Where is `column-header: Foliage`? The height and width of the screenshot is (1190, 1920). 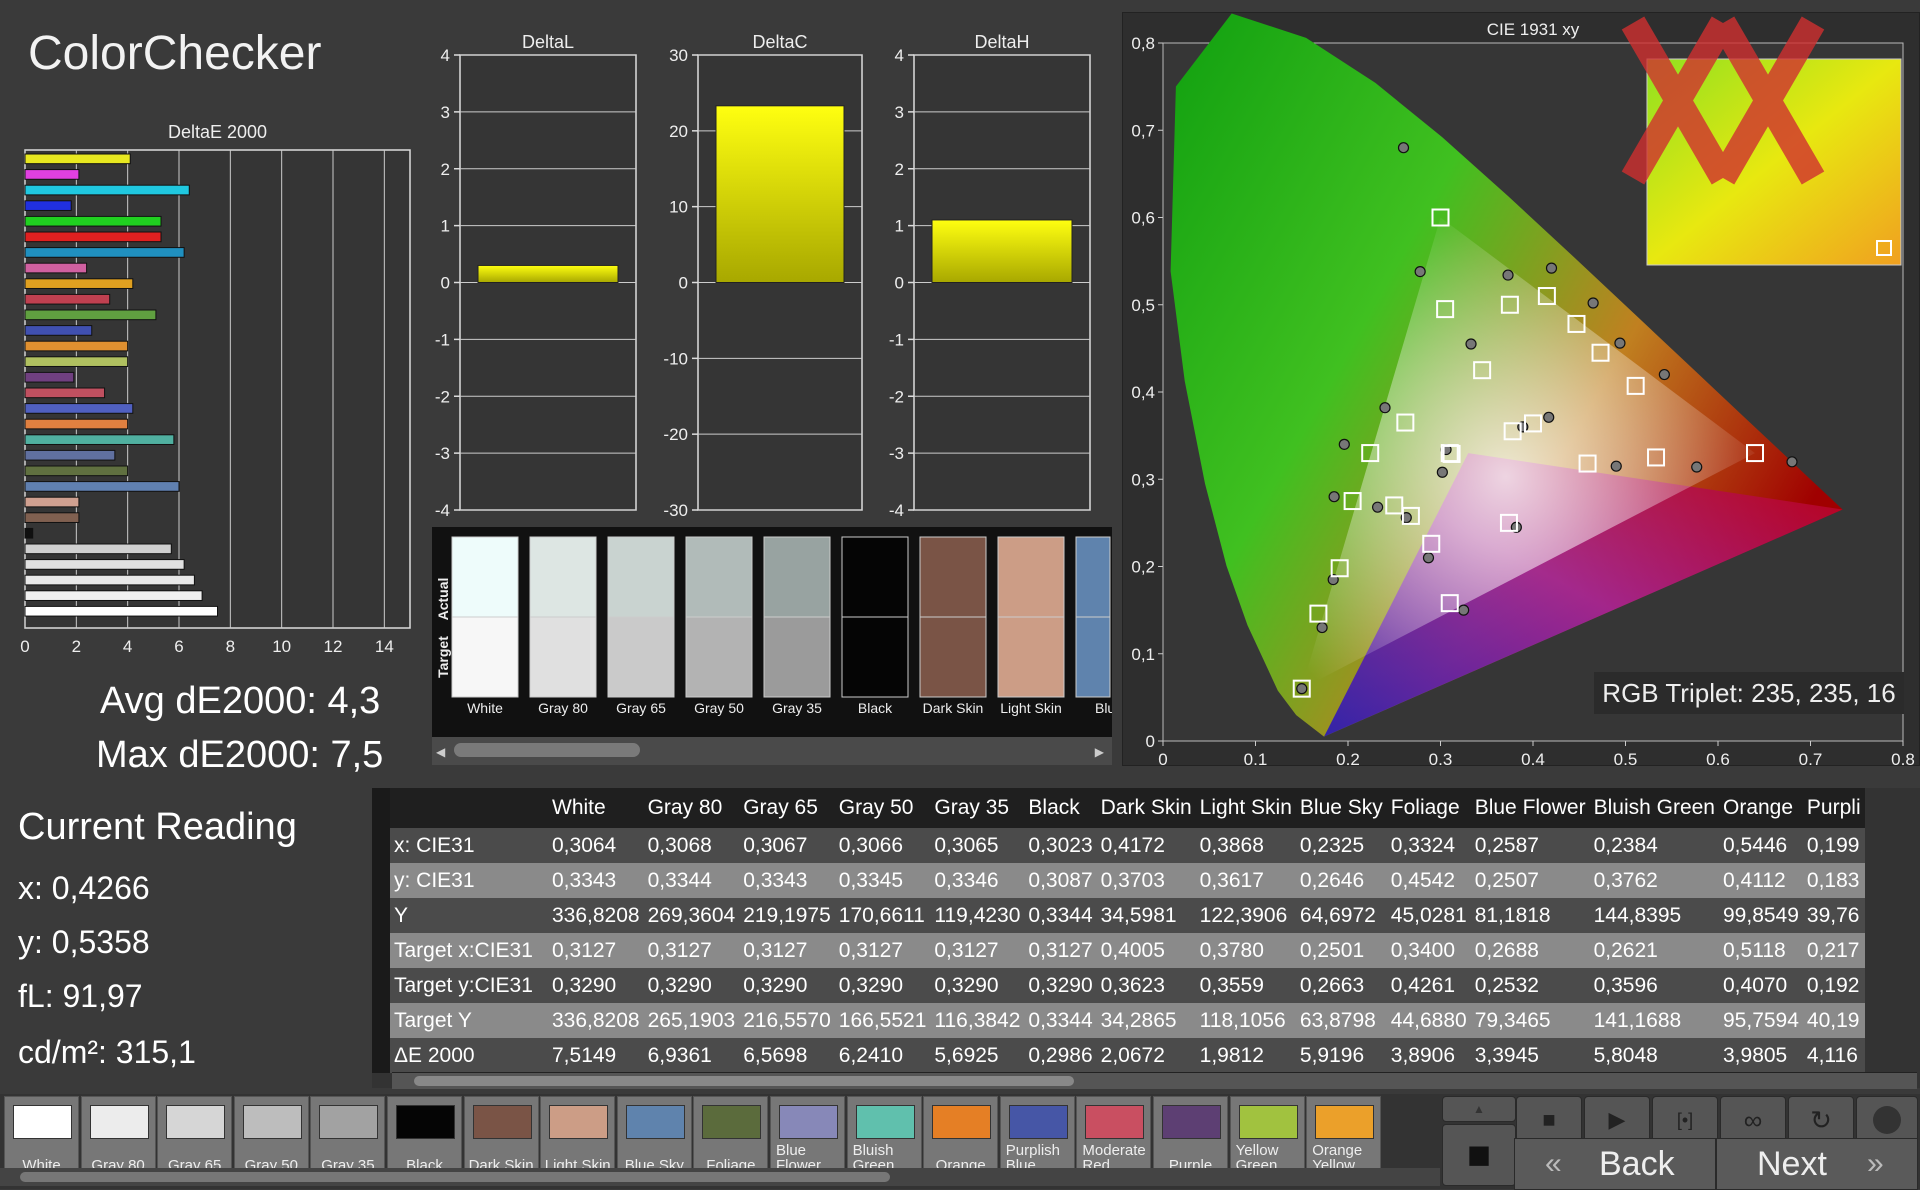
column-header: Foliage is located at coordinates (1428, 808).